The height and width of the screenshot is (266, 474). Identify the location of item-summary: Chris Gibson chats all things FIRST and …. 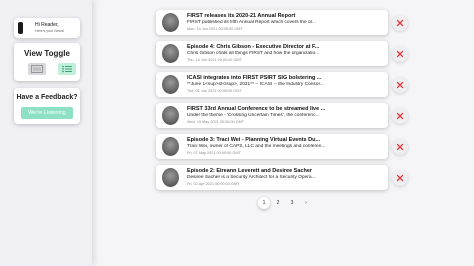
(253, 53).